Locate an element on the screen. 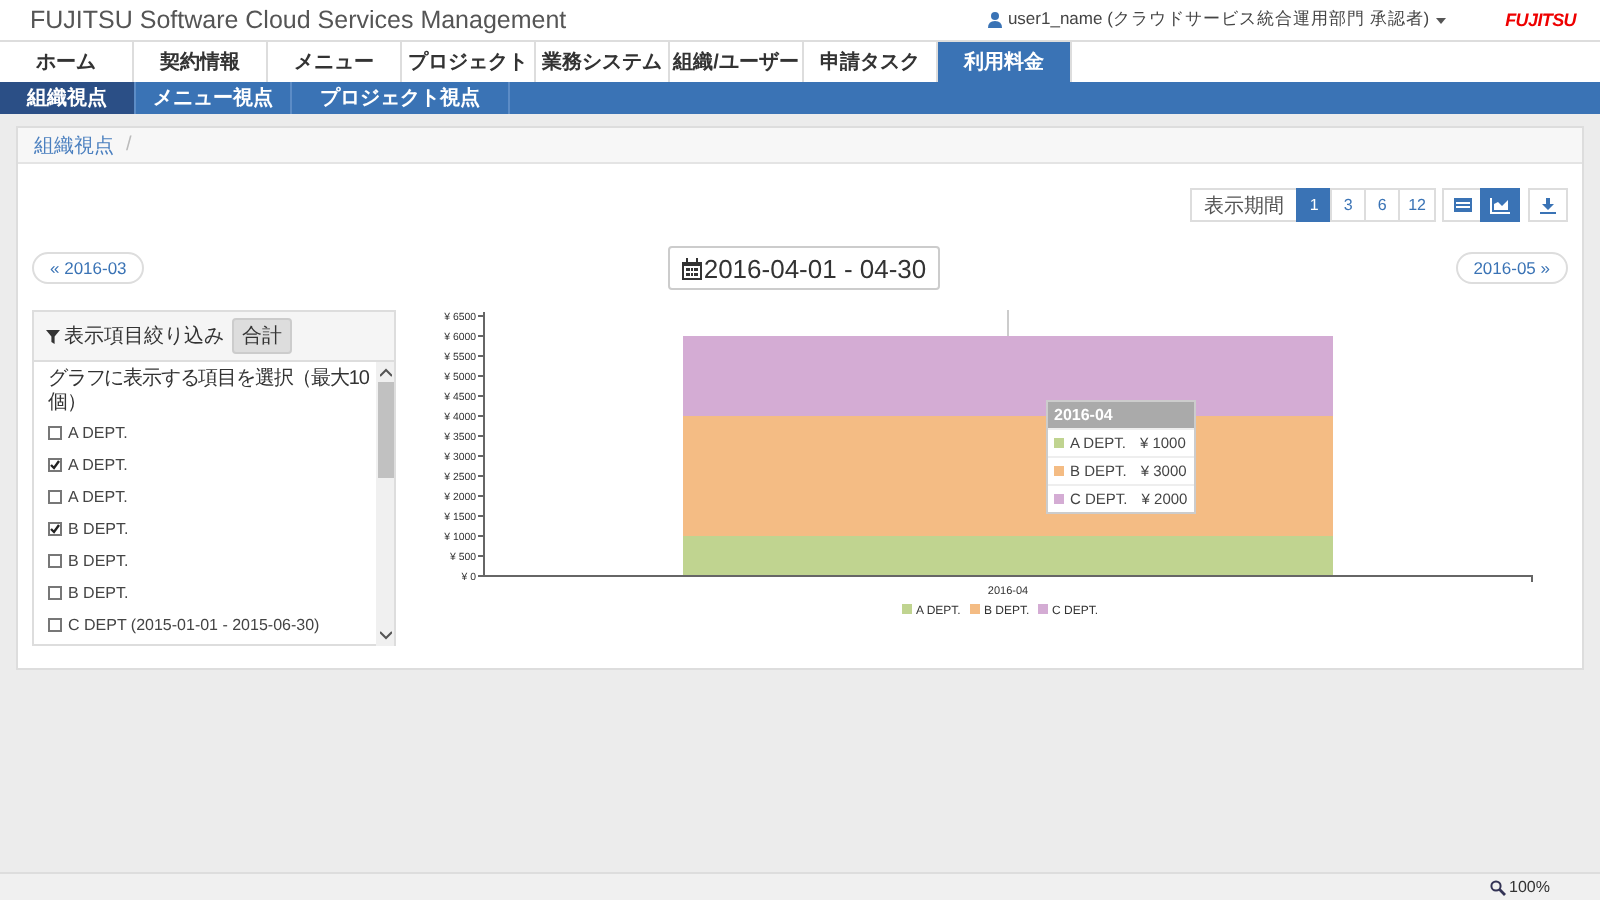  user-menu: user1_name (クラウドサービス統合運用部門 承認者) is located at coordinates (1216, 20).